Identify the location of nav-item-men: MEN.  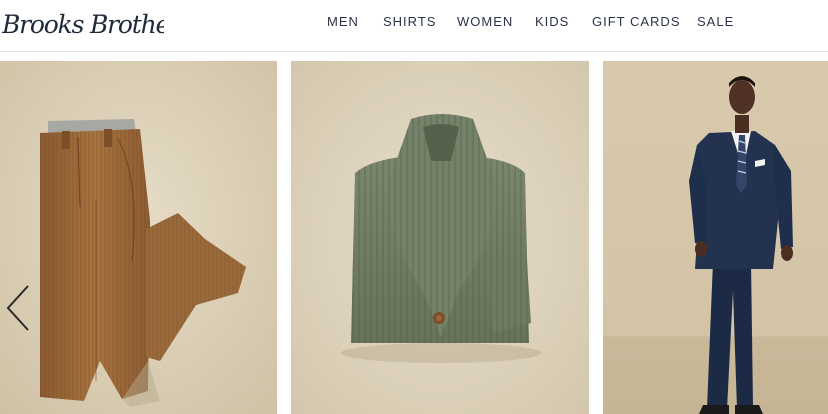
(343, 21).